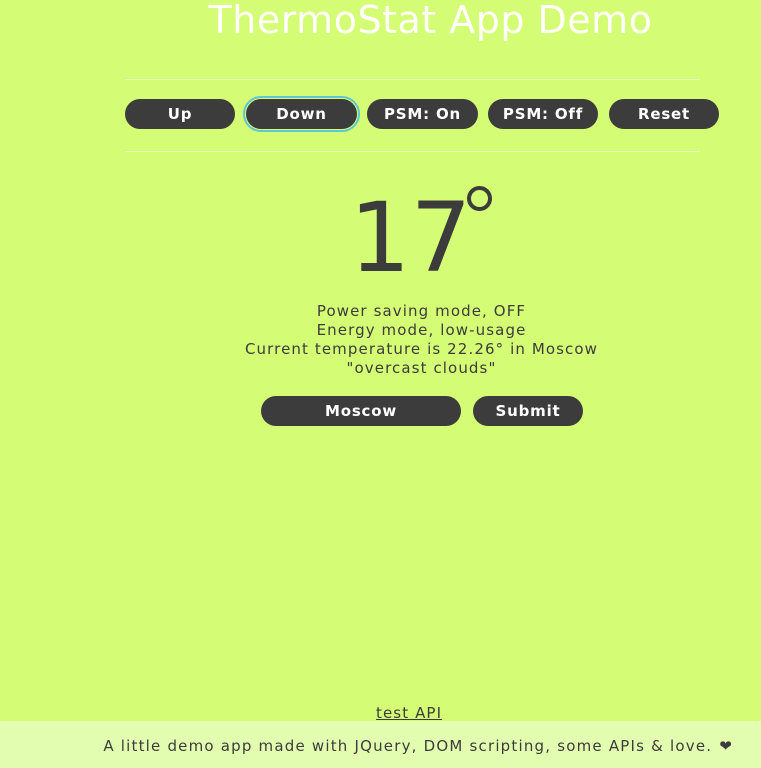  I want to click on weather-description: "overcast clouds", so click(421, 368).